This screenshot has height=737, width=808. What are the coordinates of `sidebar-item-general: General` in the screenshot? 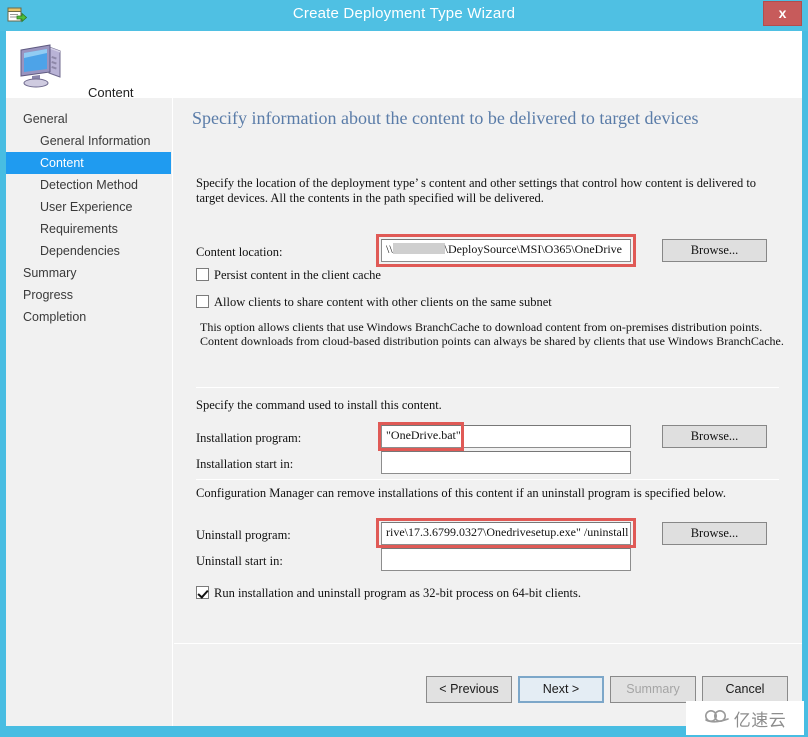 It's located at (89, 119).